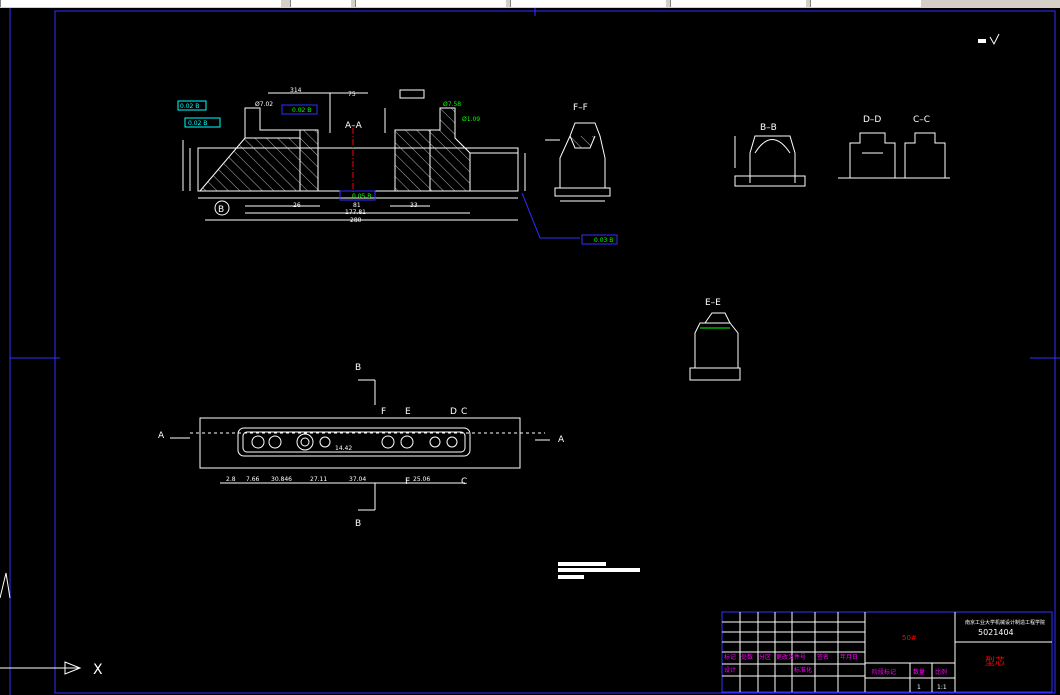 The width and height of the screenshot is (1060, 695). Describe the element at coordinates (358, 368) in the screenshot. I see `cut-label-b-top: B` at that location.